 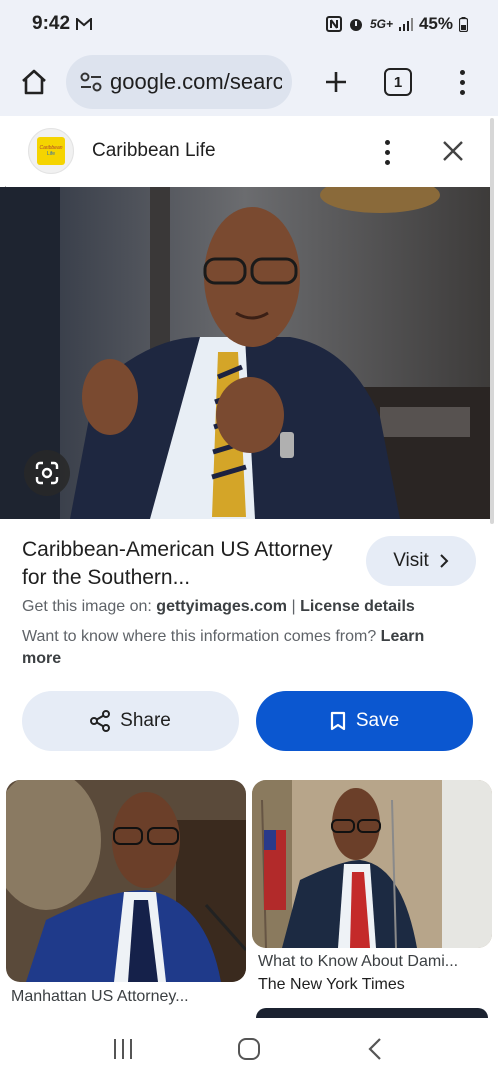 I want to click on back-icon, so click(x=375, y=1049).